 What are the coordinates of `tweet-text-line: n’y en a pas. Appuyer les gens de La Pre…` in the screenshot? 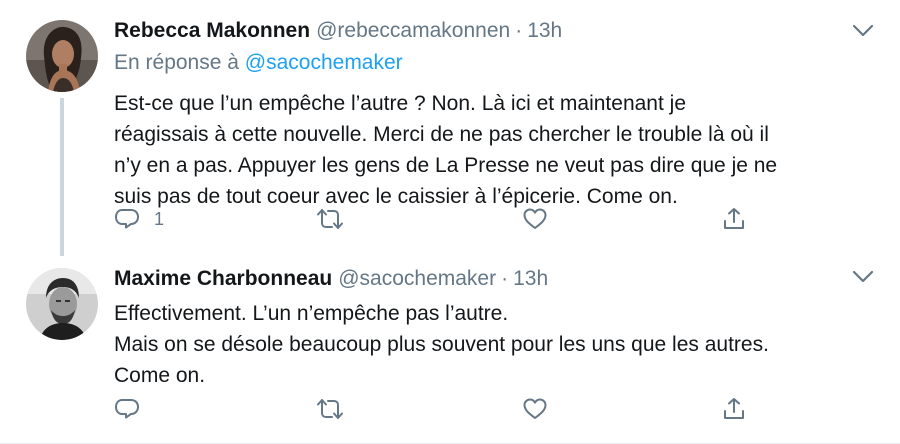 It's located at (446, 165).